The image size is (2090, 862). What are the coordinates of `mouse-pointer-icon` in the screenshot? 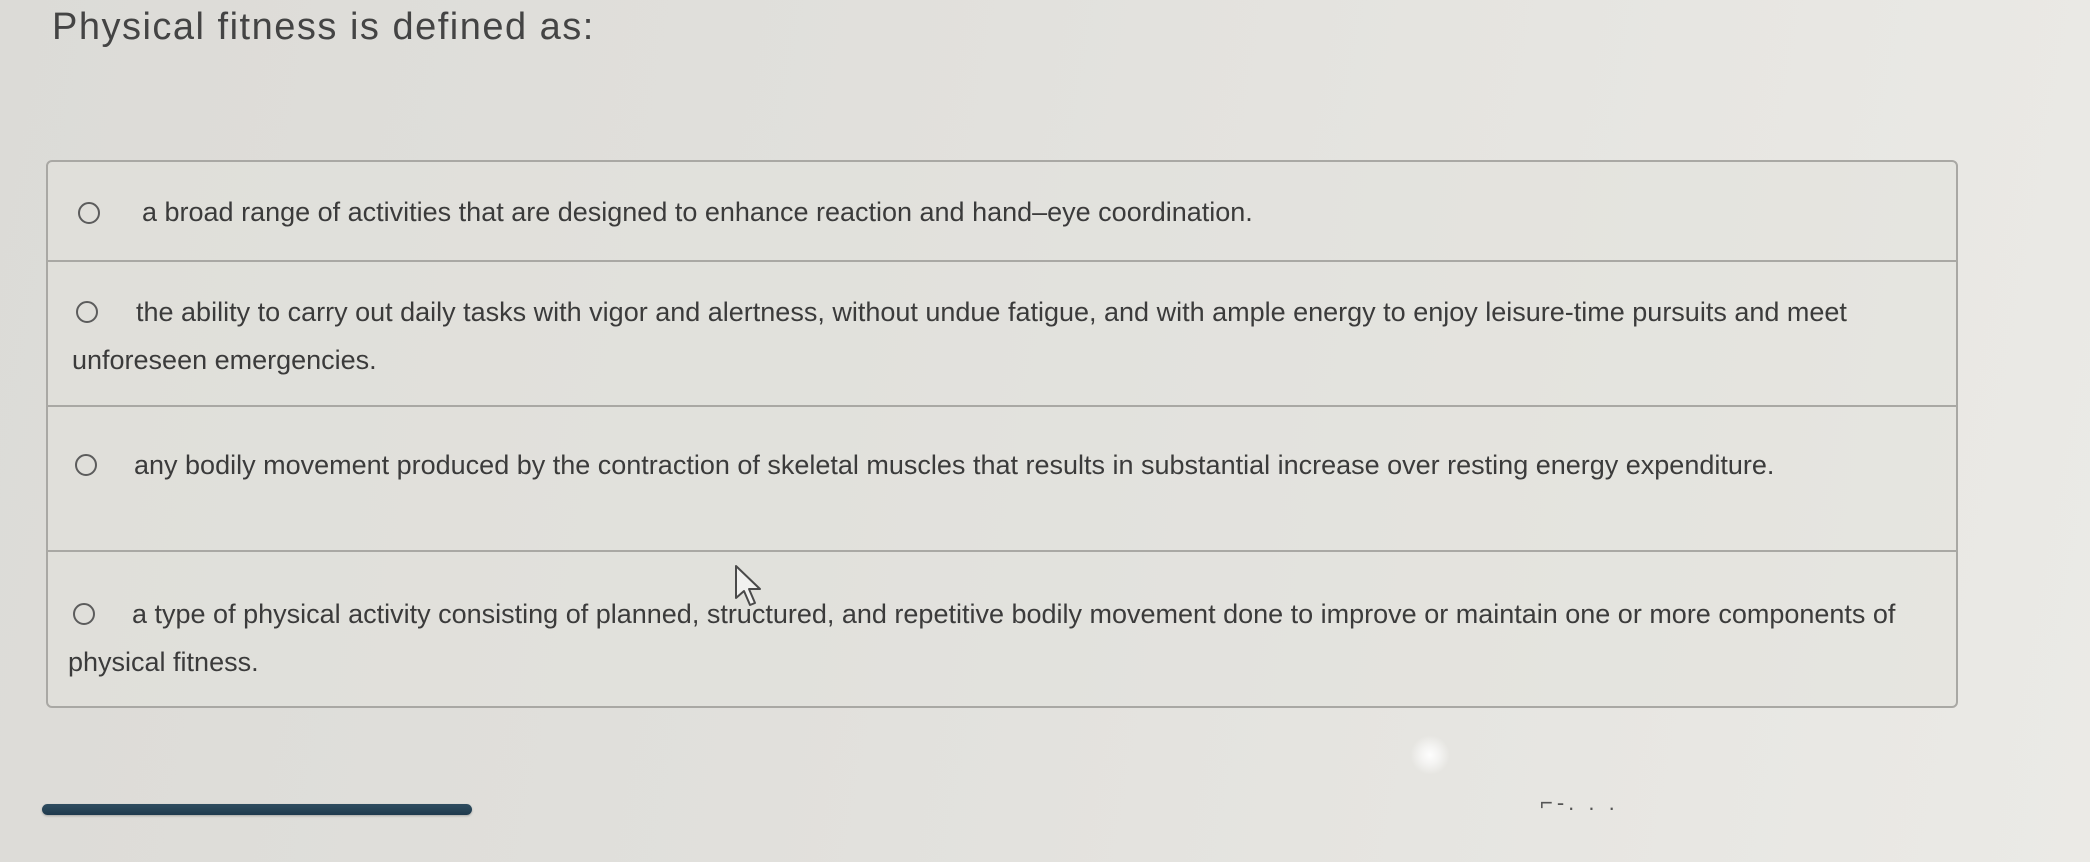 It's located at (748, 585).